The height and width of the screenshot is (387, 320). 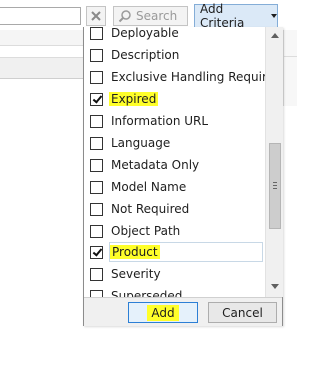 I want to click on x-icon, so click(x=96, y=16).